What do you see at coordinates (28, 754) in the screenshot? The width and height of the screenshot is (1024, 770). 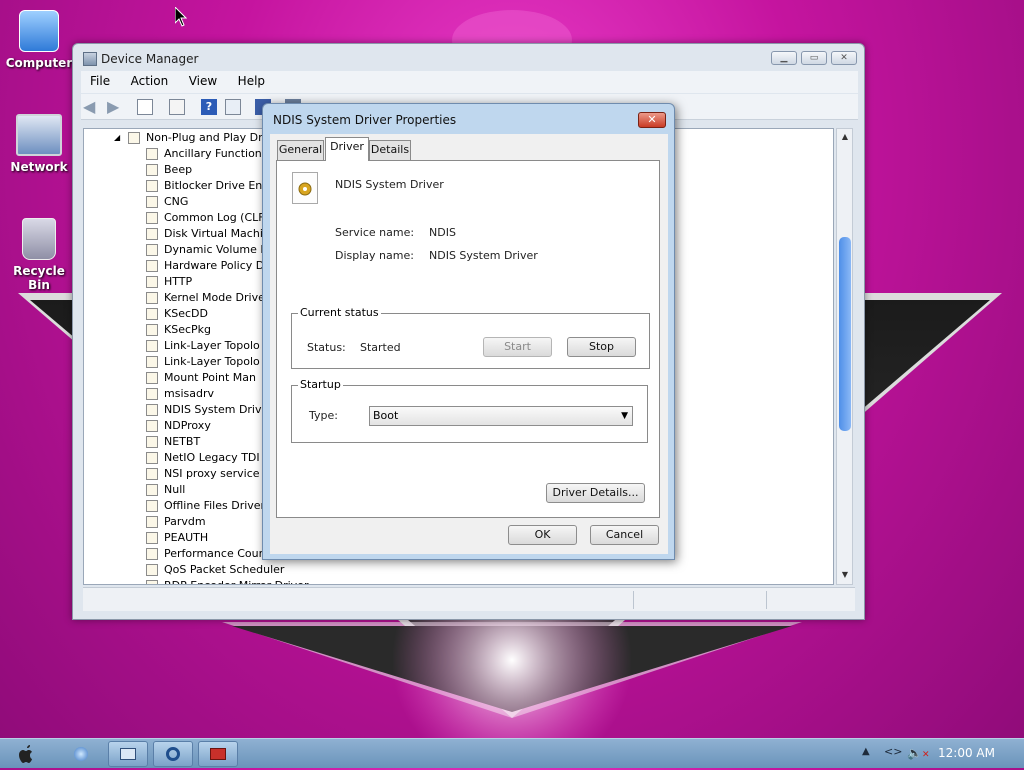 I see `start-button` at bounding box center [28, 754].